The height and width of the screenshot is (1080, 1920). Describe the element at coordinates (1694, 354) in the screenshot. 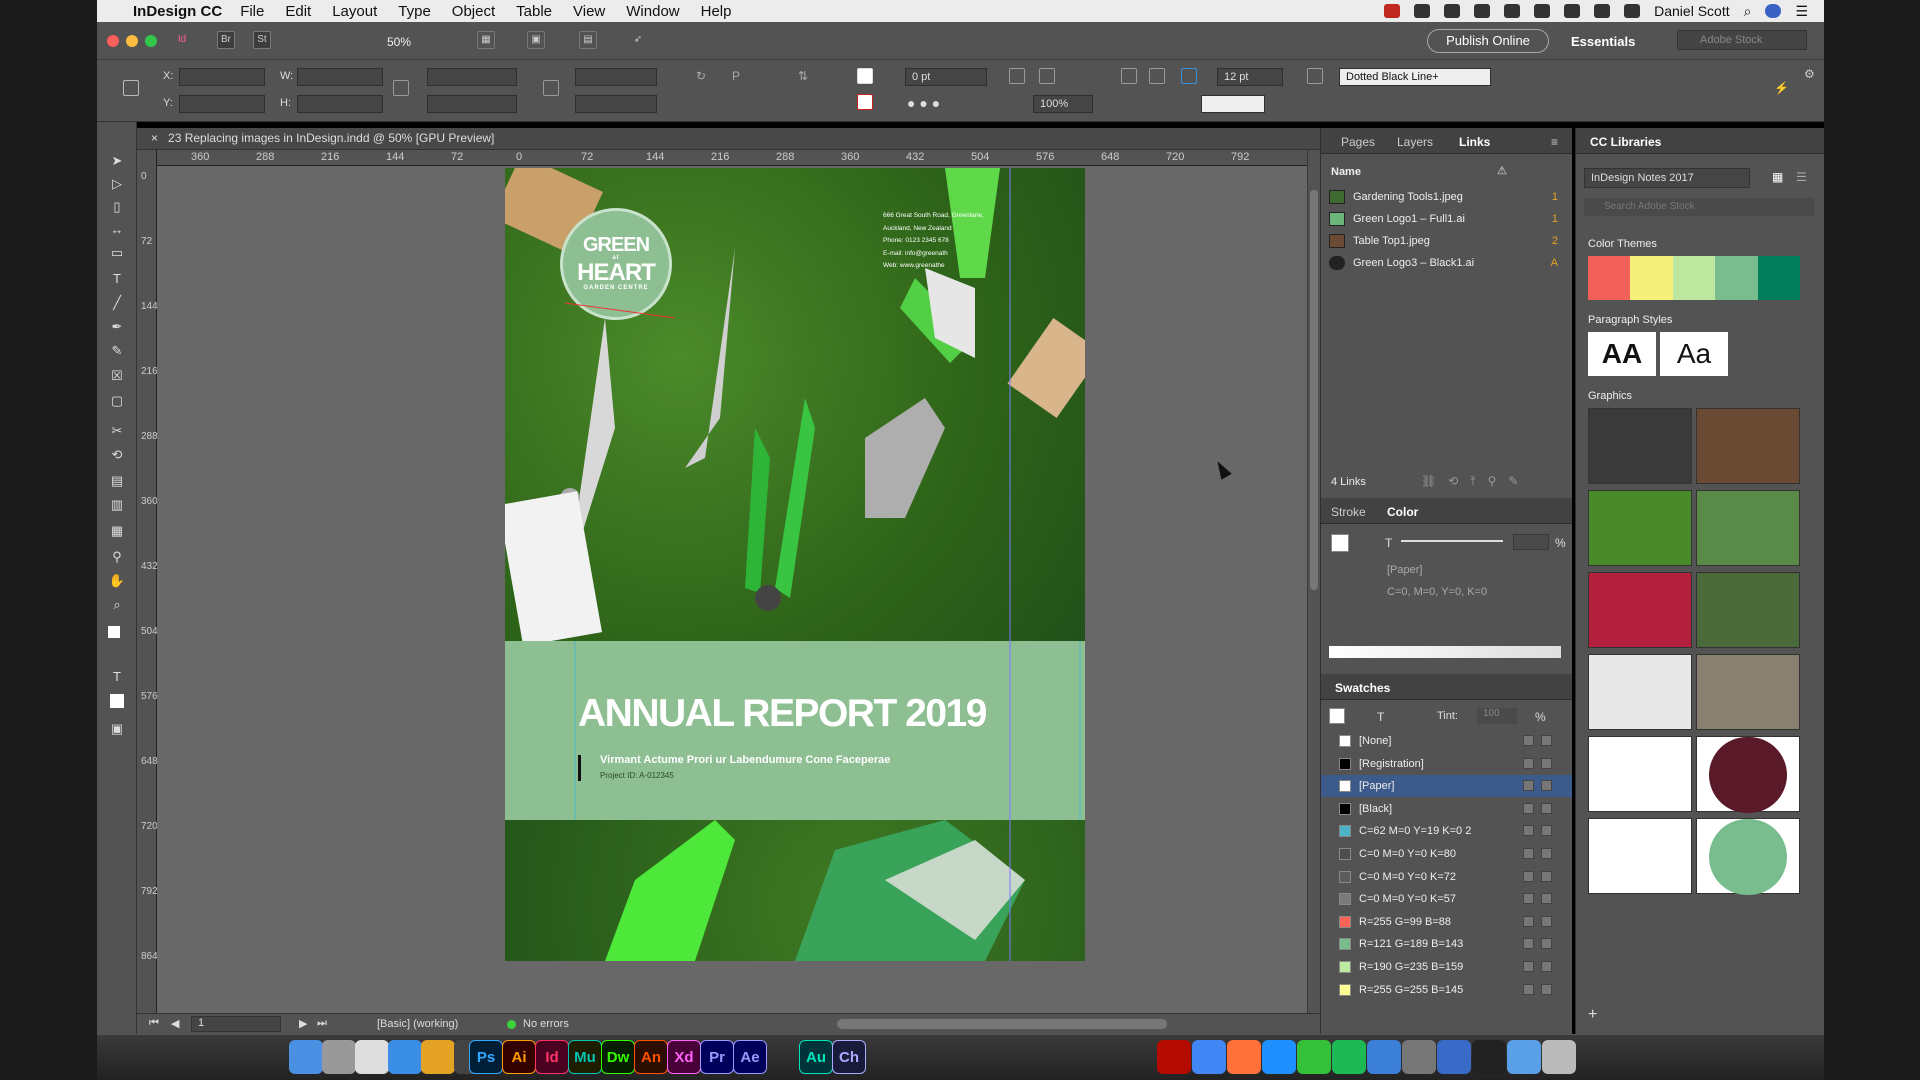

I see `paragraph-style-aa-regular: Aa` at that location.